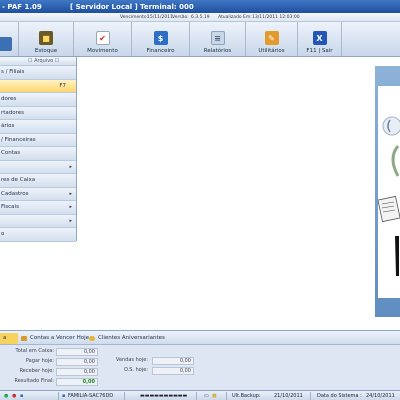 The height and width of the screenshot is (400, 400). What do you see at coordinates (339, 396) in the screenshot?
I see `system-date-label: Data do Sistema :` at bounding box center [339, 396].